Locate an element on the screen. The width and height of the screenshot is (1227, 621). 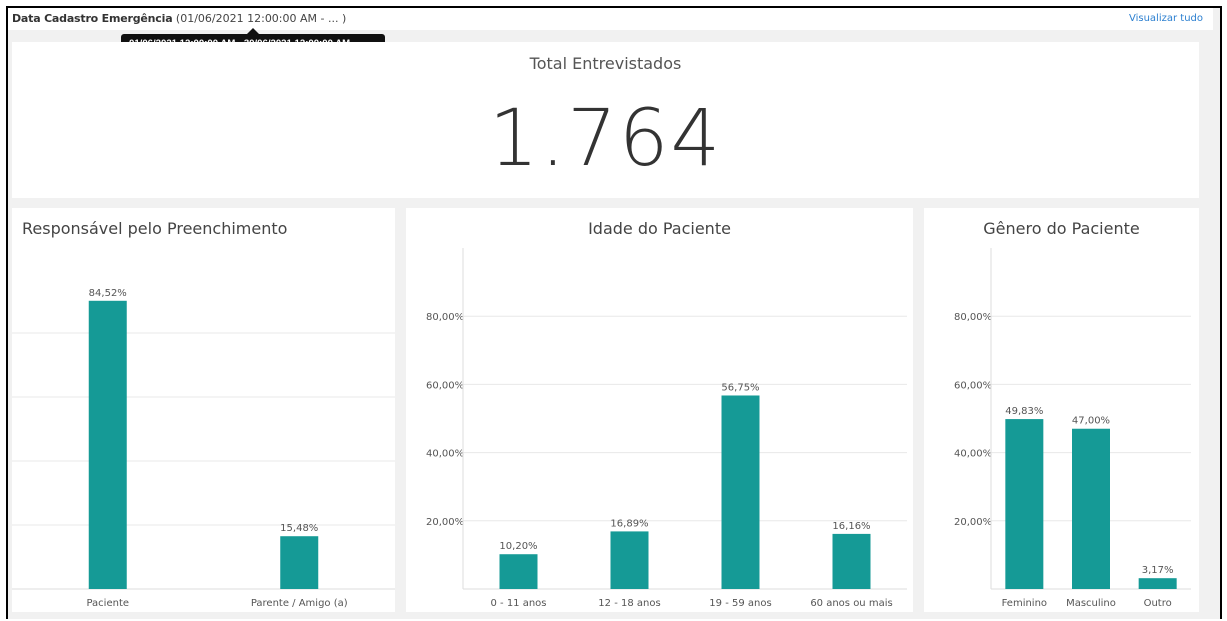
bar-value-label: 15,48% is located at coordinates (299, 528).